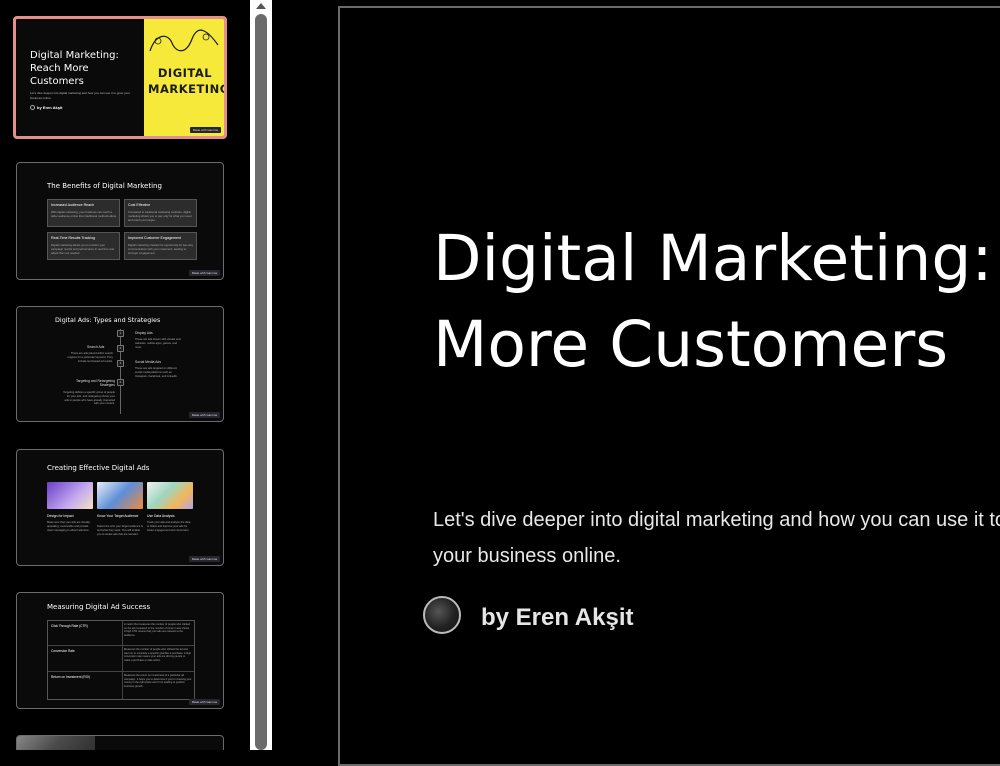  Describe the element at coordinates (261, 7) in the screenshot. I see `scroll-up-arrow-icon` at that location.